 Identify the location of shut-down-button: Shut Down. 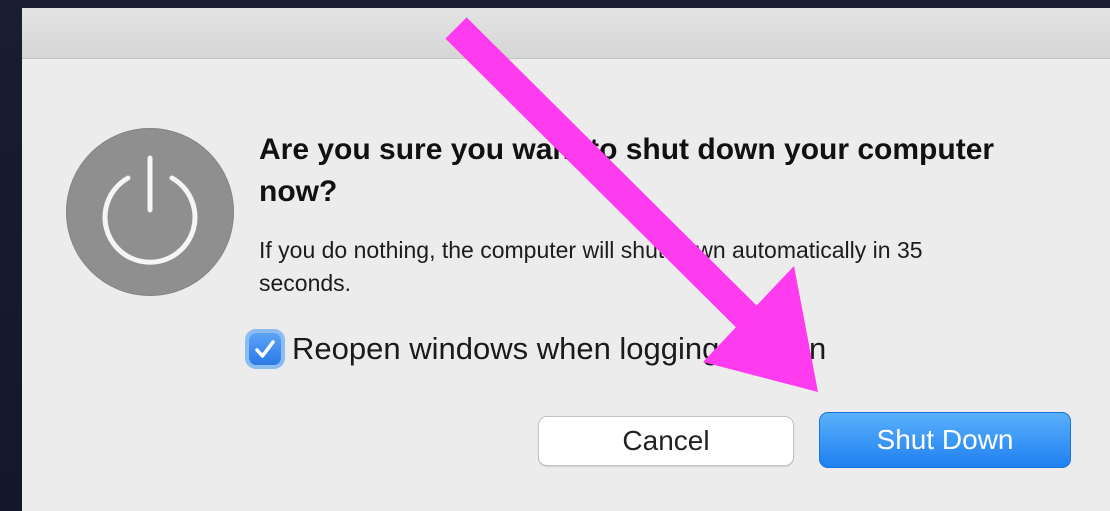
(945, 440).